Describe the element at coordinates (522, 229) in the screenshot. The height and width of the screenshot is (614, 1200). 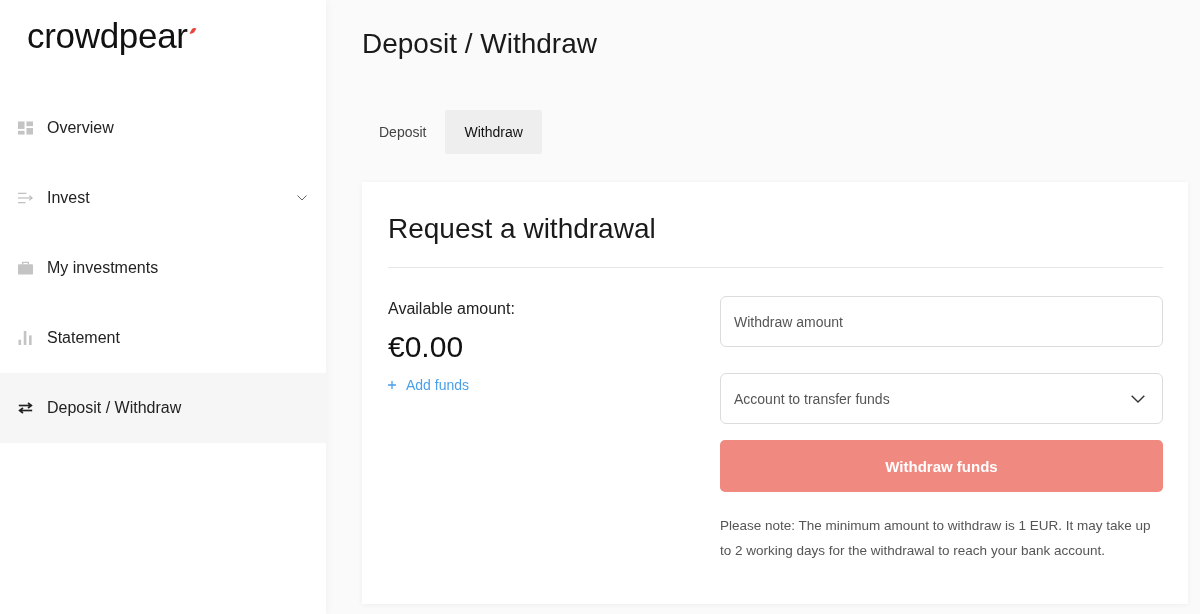
I see `card-title: Request a withdrawal` at that location.